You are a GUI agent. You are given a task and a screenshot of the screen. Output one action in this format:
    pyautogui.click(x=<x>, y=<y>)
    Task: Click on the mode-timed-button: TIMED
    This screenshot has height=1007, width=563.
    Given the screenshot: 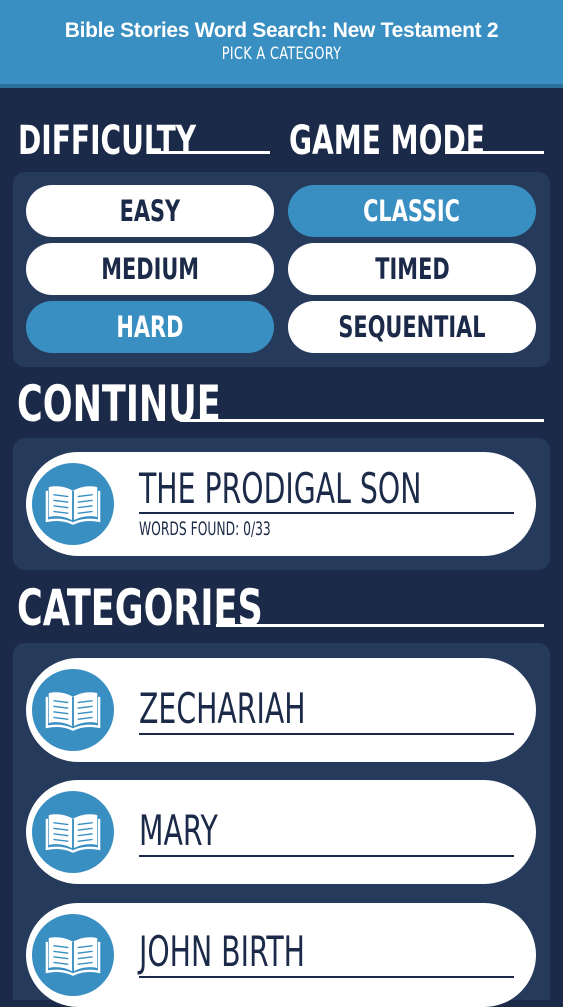 What is the action you would take?
    pyautogui.click(x=412, y=269)
    